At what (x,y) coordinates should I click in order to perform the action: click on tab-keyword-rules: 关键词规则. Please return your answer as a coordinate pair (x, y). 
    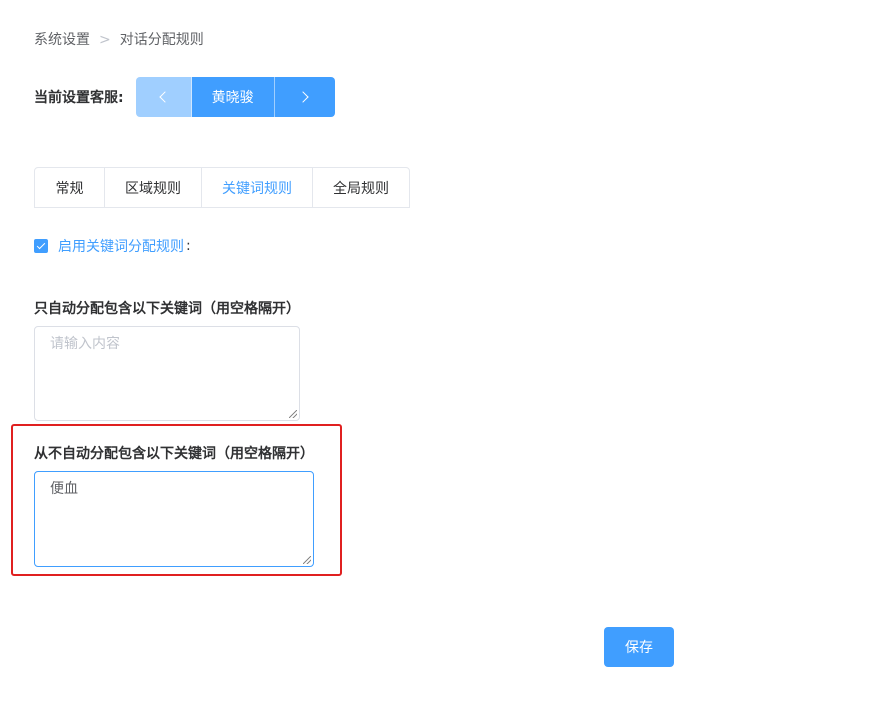
    Looking at the image, I should click on (256, 187).